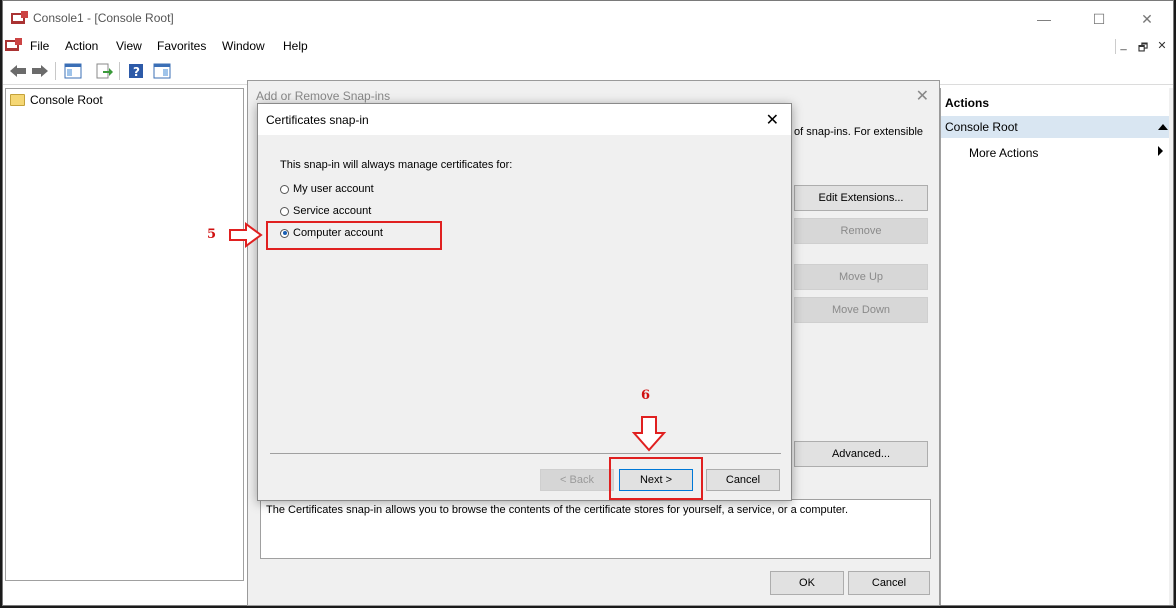  I want to click on tree-node-console-root: Console Root, so click(56, 100).